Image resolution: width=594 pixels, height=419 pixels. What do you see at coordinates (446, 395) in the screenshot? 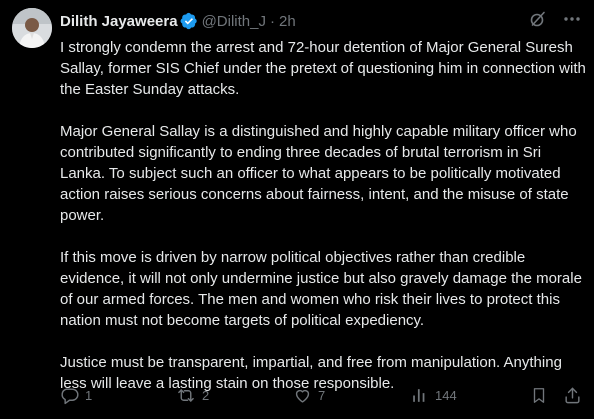
I see `views-count: 144` at bounding box center [446, 395].